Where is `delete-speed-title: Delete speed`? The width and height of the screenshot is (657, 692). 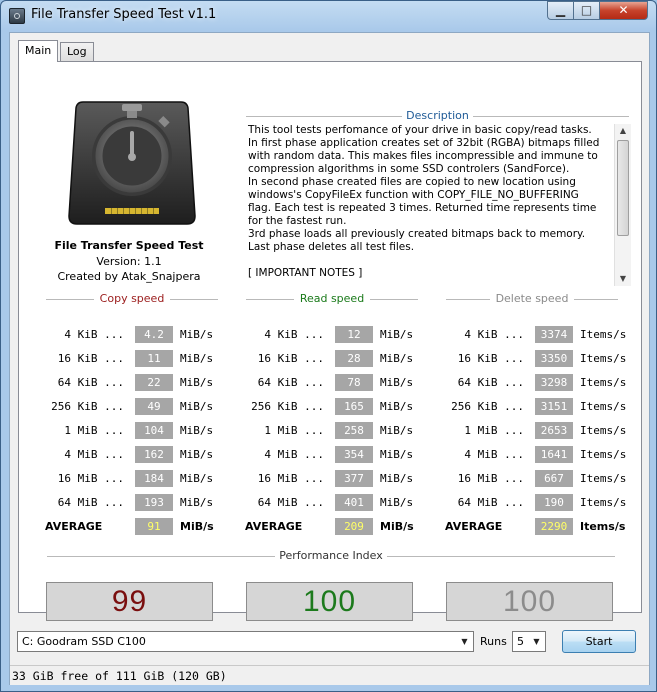
delete-speed-title: Delete speed is located at coordinates (532, 298).